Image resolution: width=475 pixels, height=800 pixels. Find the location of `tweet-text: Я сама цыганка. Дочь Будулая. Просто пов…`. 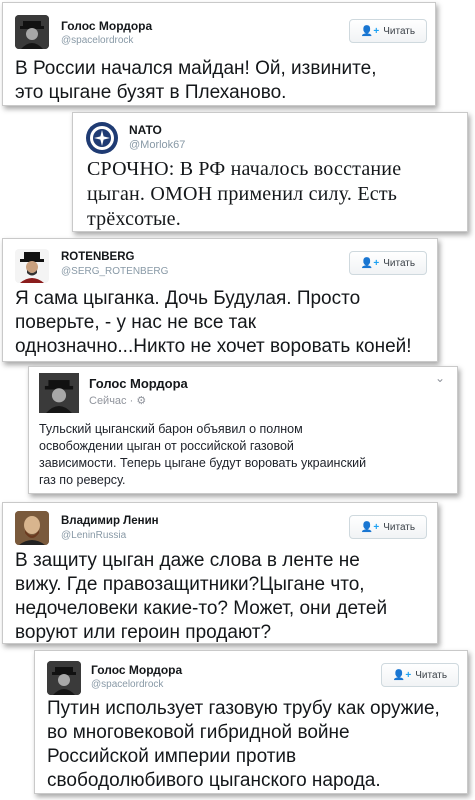

tweet-text: Я сама цыганка. Дочь Будулая. Просто пов… is located at coordinates (213, 323).